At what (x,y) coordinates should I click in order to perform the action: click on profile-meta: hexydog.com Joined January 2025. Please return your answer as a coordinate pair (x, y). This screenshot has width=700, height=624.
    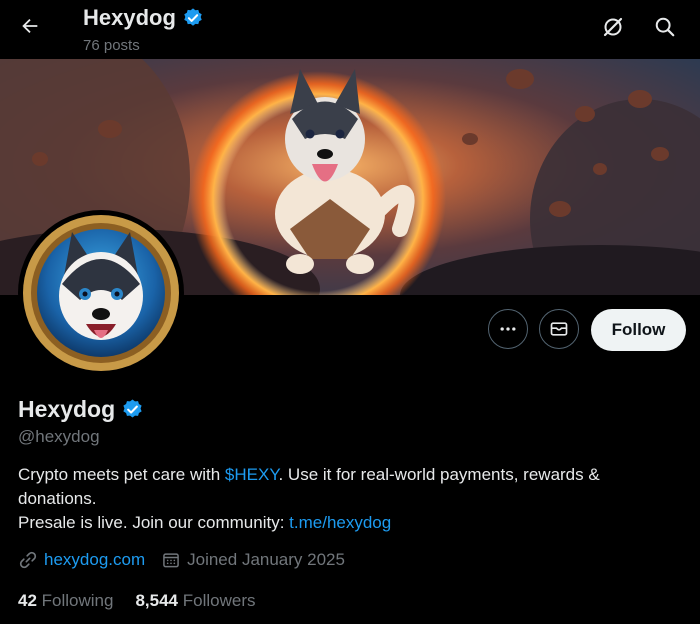
    Looking at the image, I should click on (189, 560).